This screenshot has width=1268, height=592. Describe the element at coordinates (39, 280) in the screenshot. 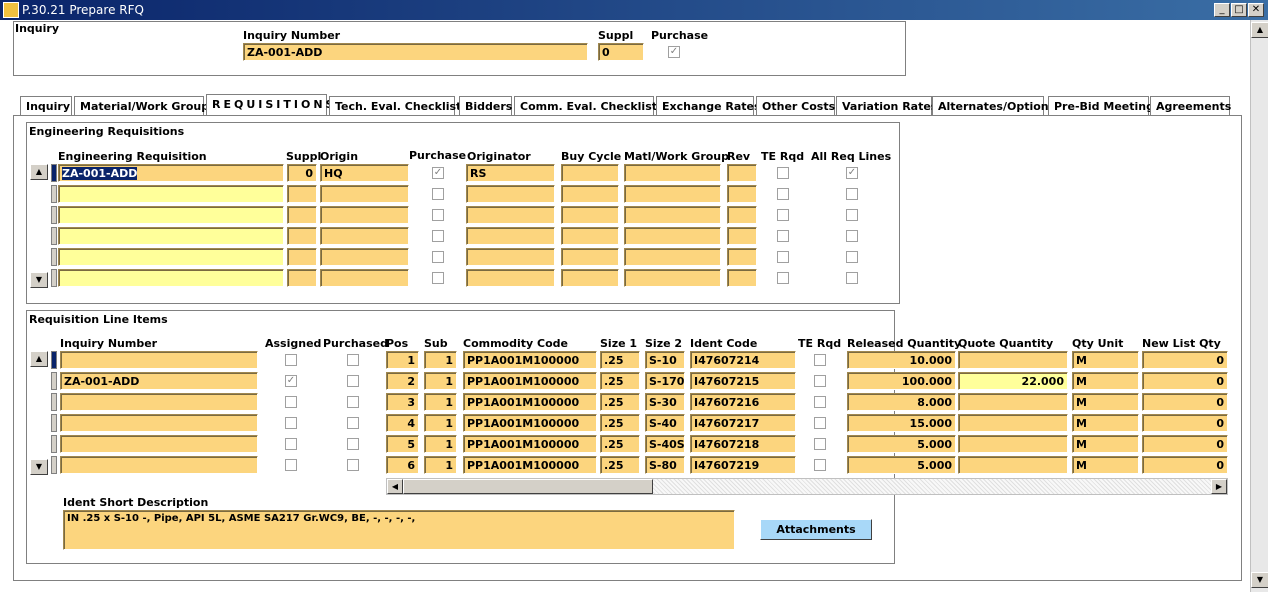

I see `eng-req-scroll-down: ▼` at that location.